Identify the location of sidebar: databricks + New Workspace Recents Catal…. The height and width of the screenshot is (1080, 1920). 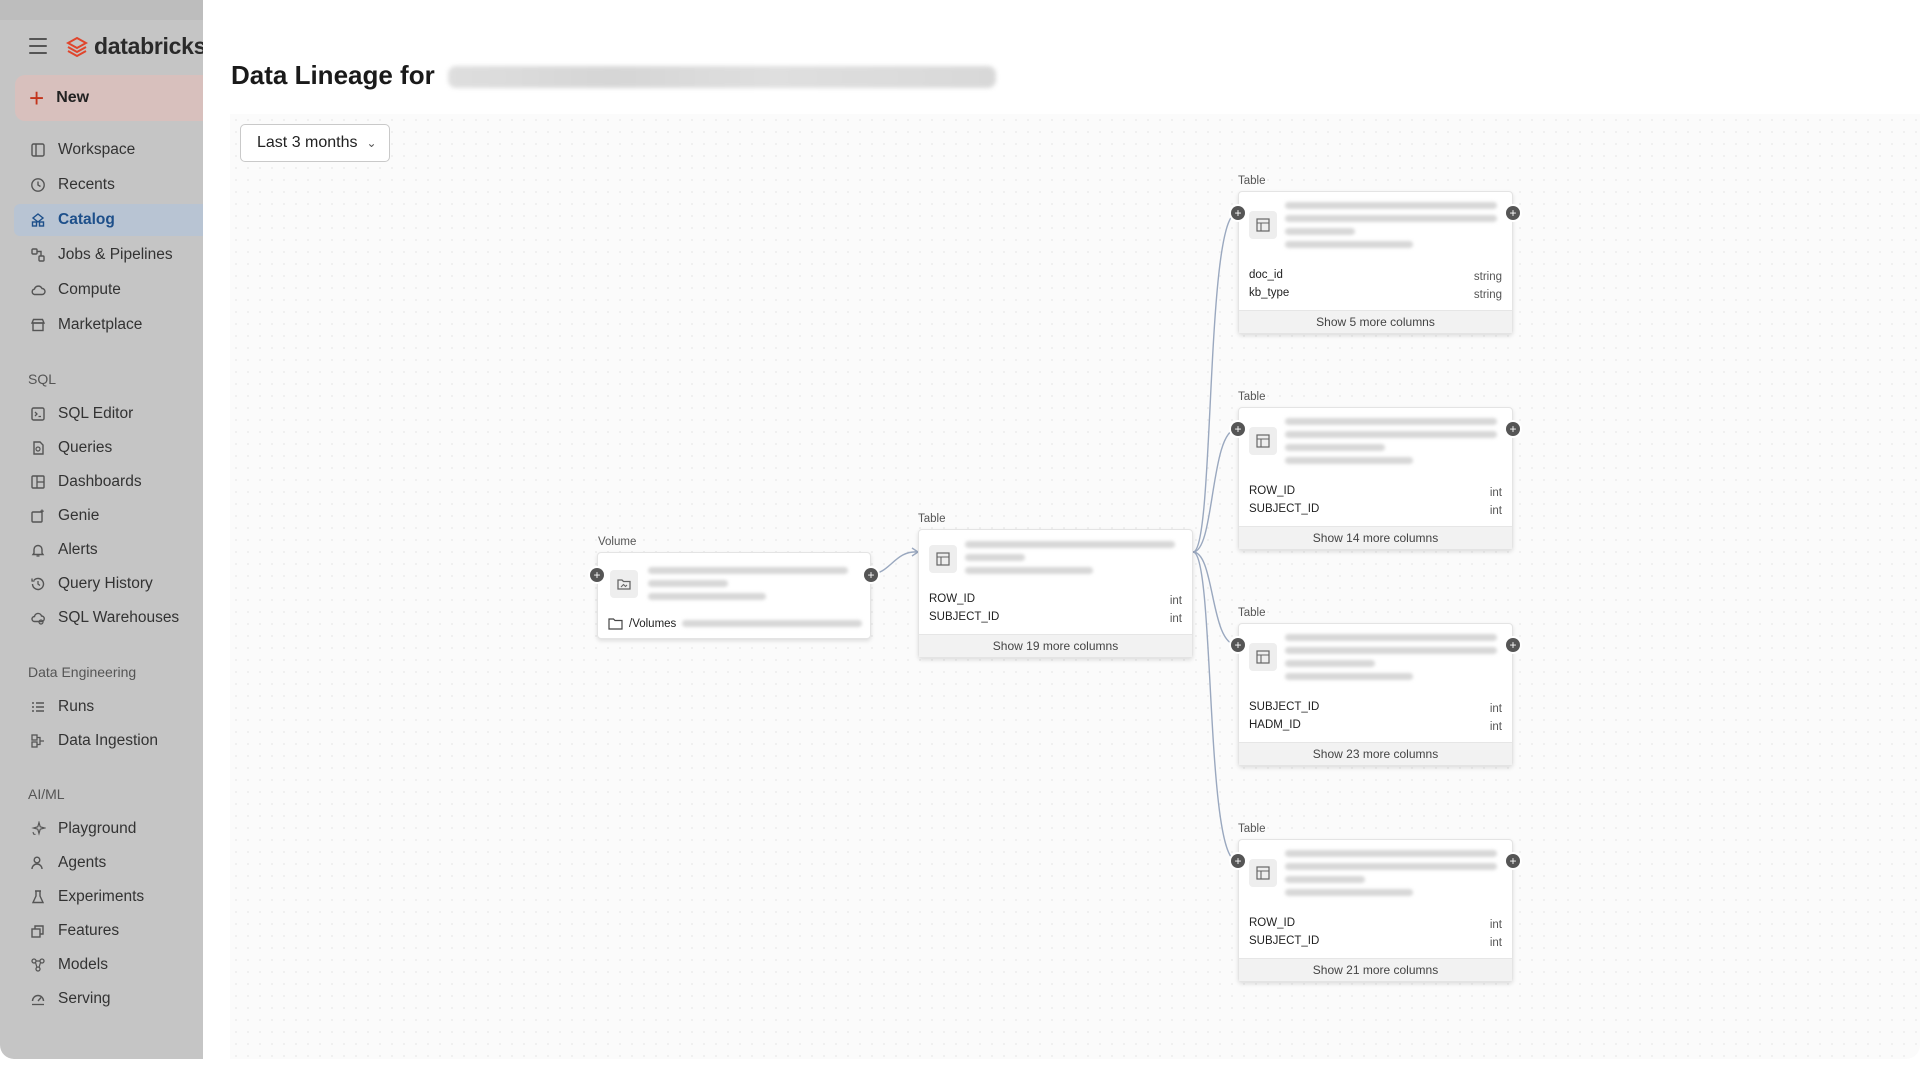
(103, 529).